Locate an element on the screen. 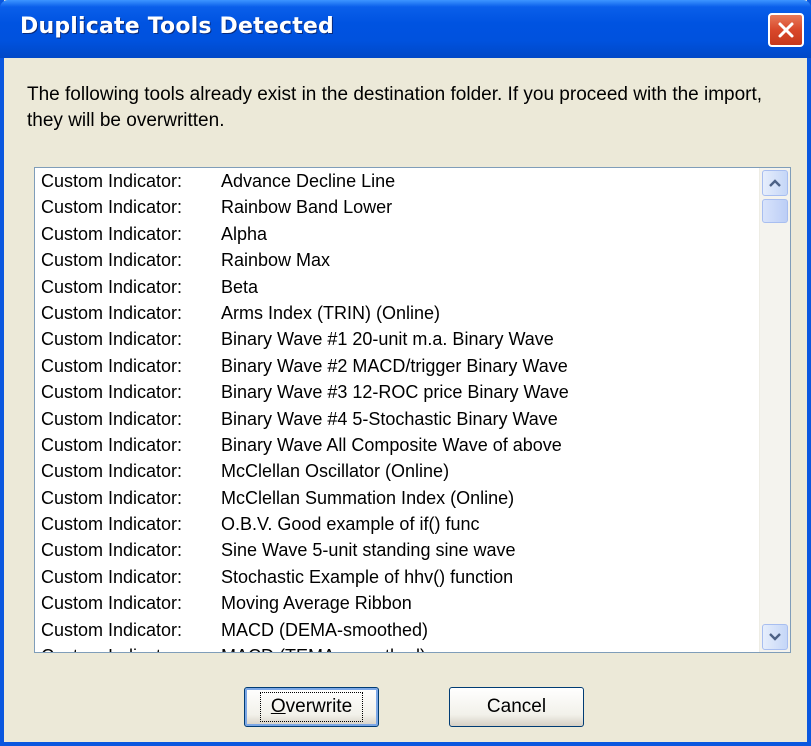 This screenshot has height=746, width=811. scroll-thumb is located at coordinates (775, 211).